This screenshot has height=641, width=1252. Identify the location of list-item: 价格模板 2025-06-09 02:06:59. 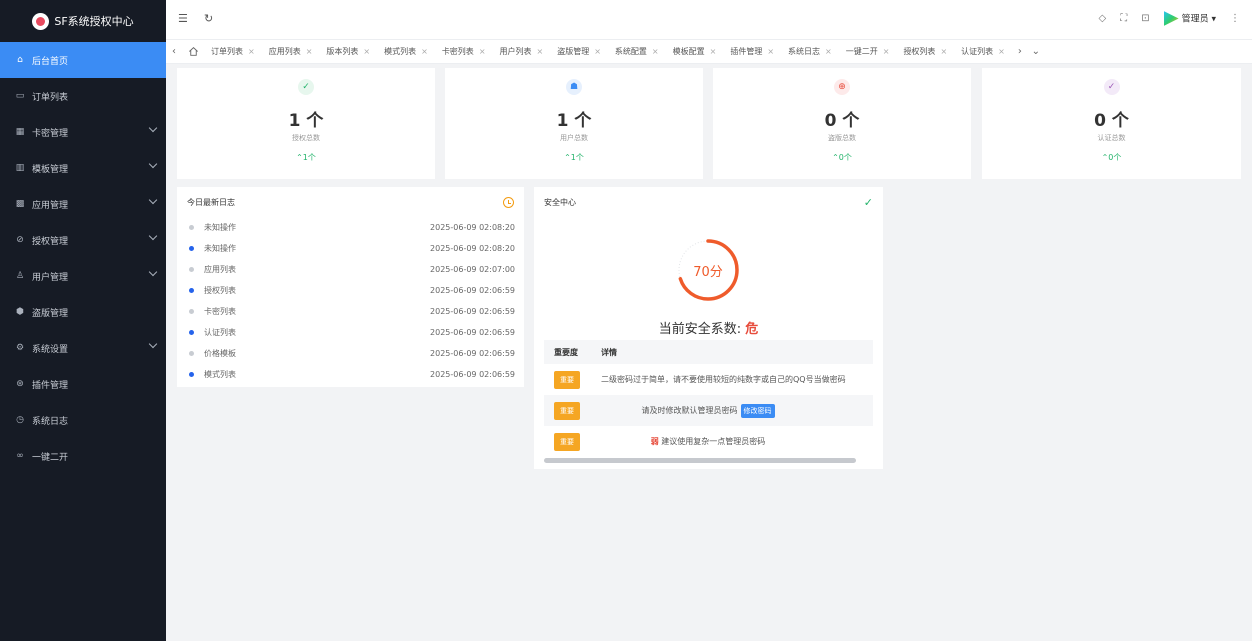
(350, 353).